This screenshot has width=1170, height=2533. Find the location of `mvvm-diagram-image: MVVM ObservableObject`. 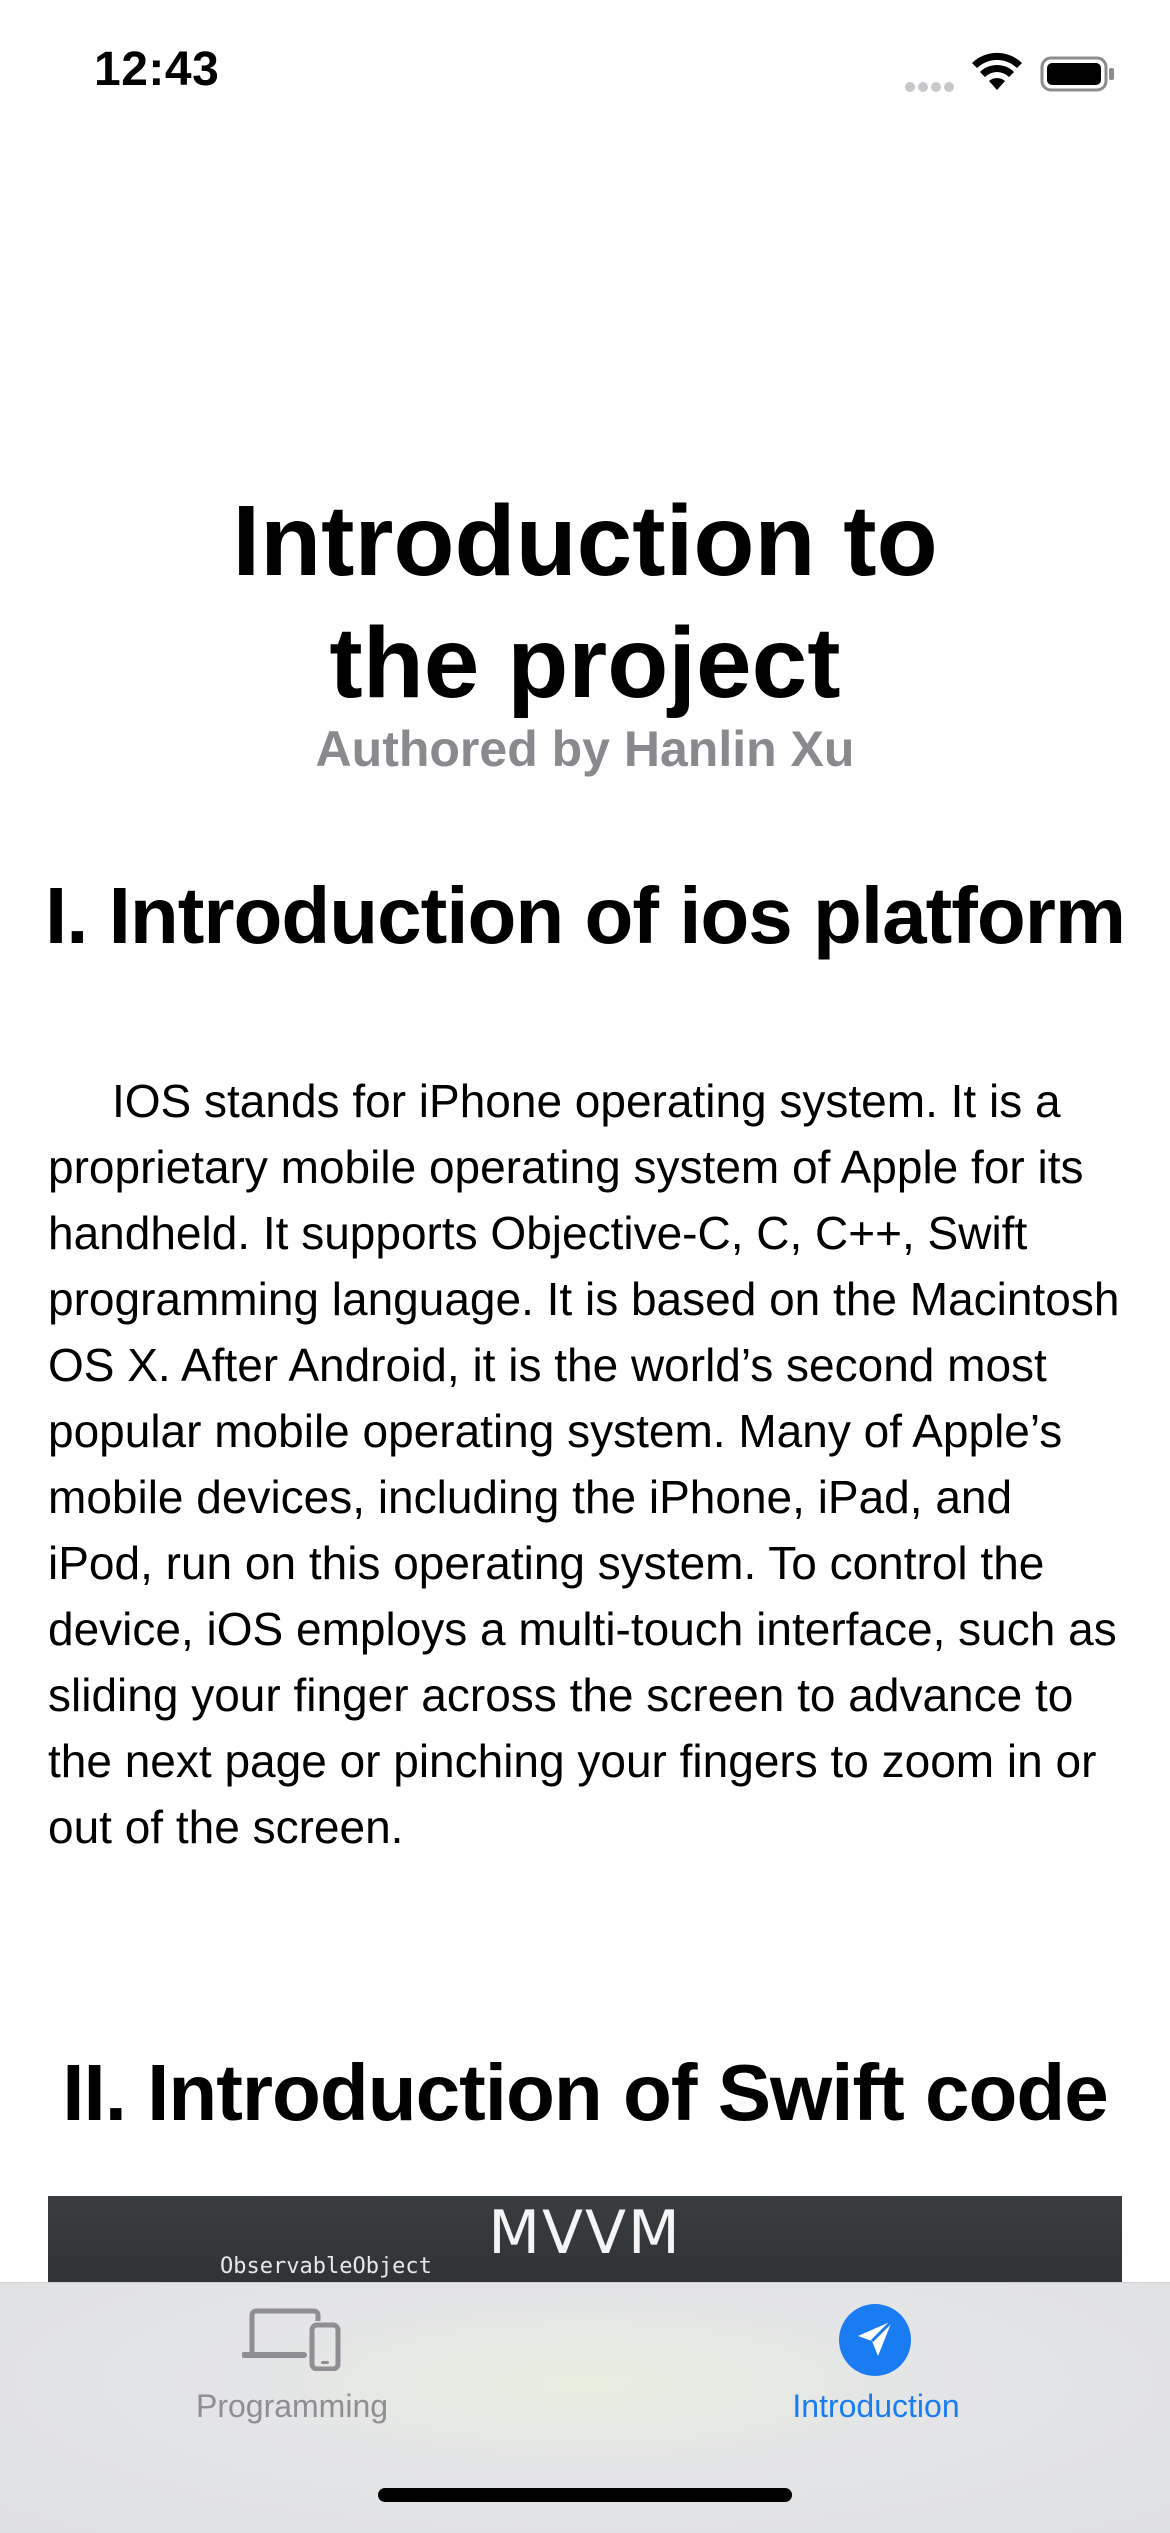

mvvm-diagram-image: MVVM ObservableObject is located at coordinates (585, 2246).